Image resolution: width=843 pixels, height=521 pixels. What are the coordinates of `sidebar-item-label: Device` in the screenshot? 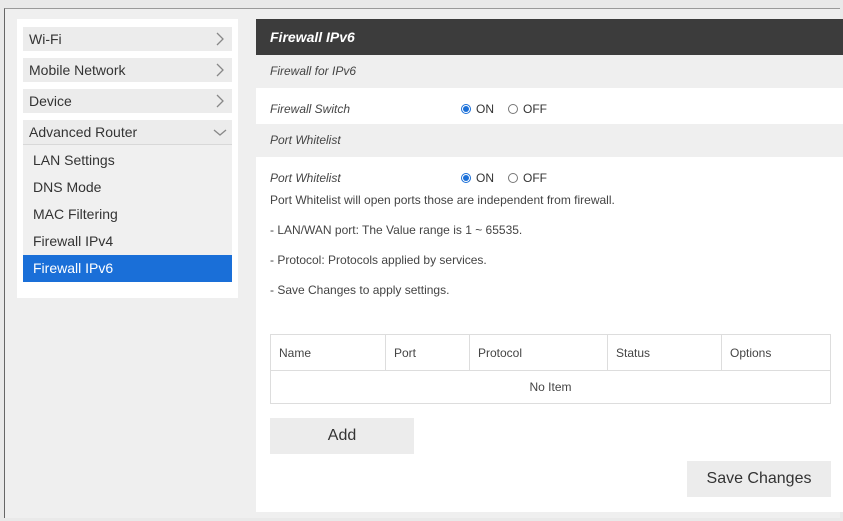 It's located at (50, 101).